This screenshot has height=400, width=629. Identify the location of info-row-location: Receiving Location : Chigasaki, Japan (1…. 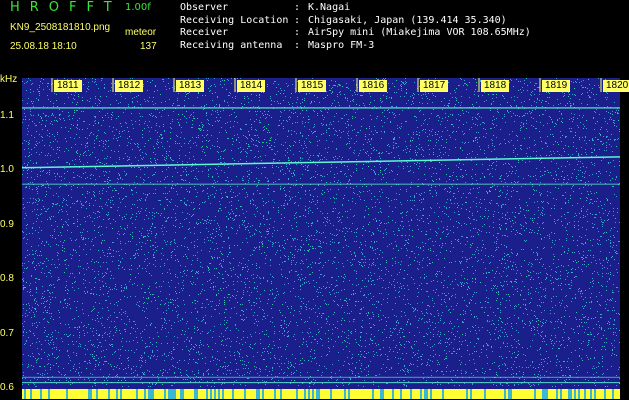
(355, 21).